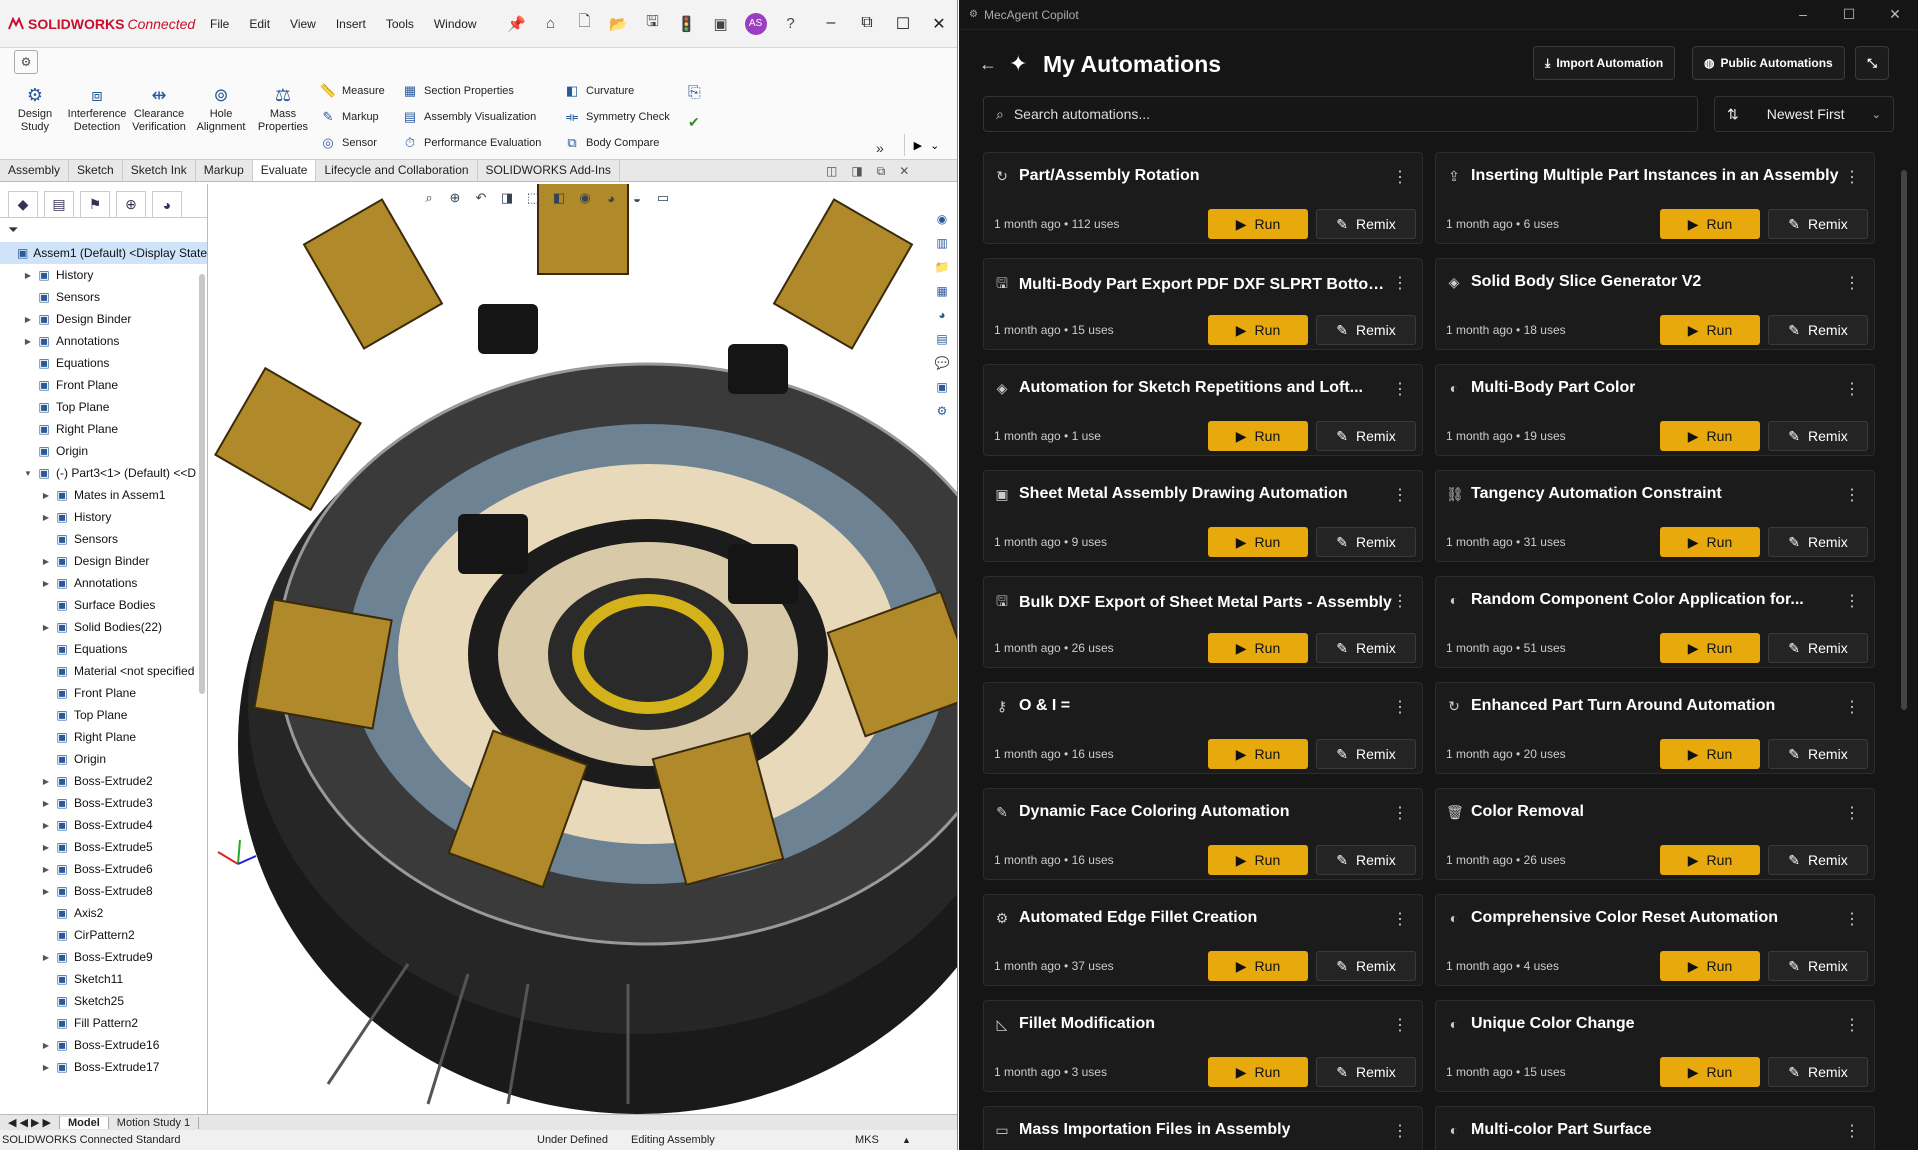  Describe the element at coordinates (103, 429) in the screenshot. I see `tree-node: ▣ Right Plane` at that location.